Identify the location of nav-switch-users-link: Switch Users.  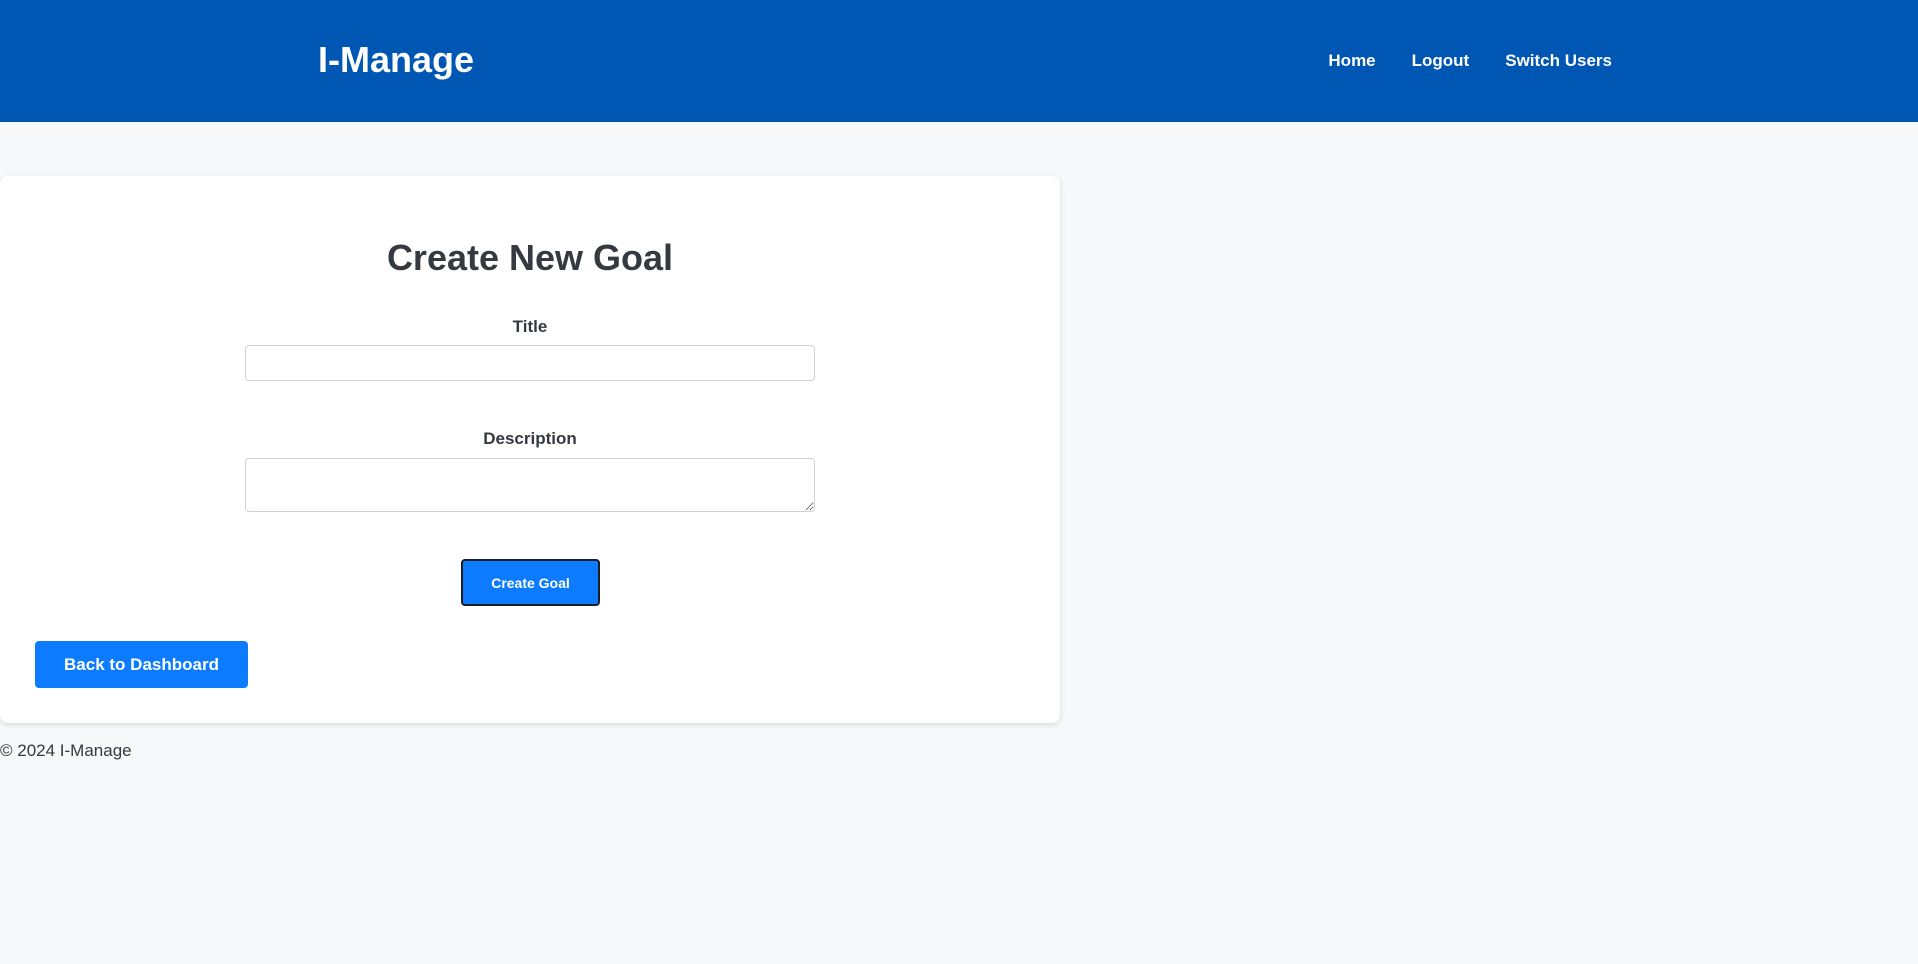
(1558, 61).